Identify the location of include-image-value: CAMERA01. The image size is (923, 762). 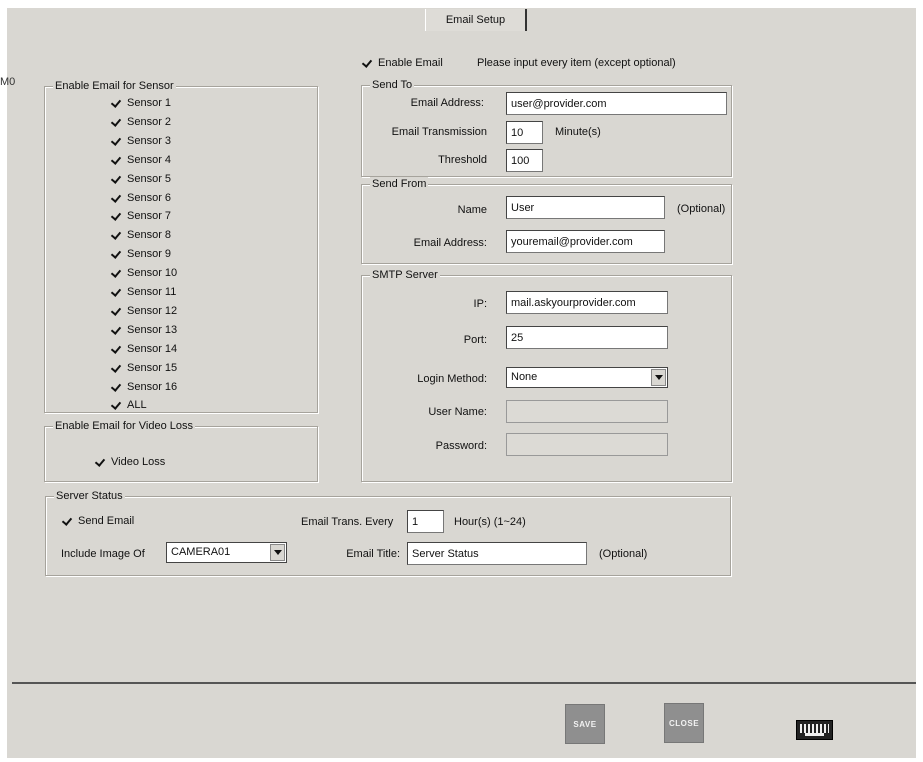
(201, 552).